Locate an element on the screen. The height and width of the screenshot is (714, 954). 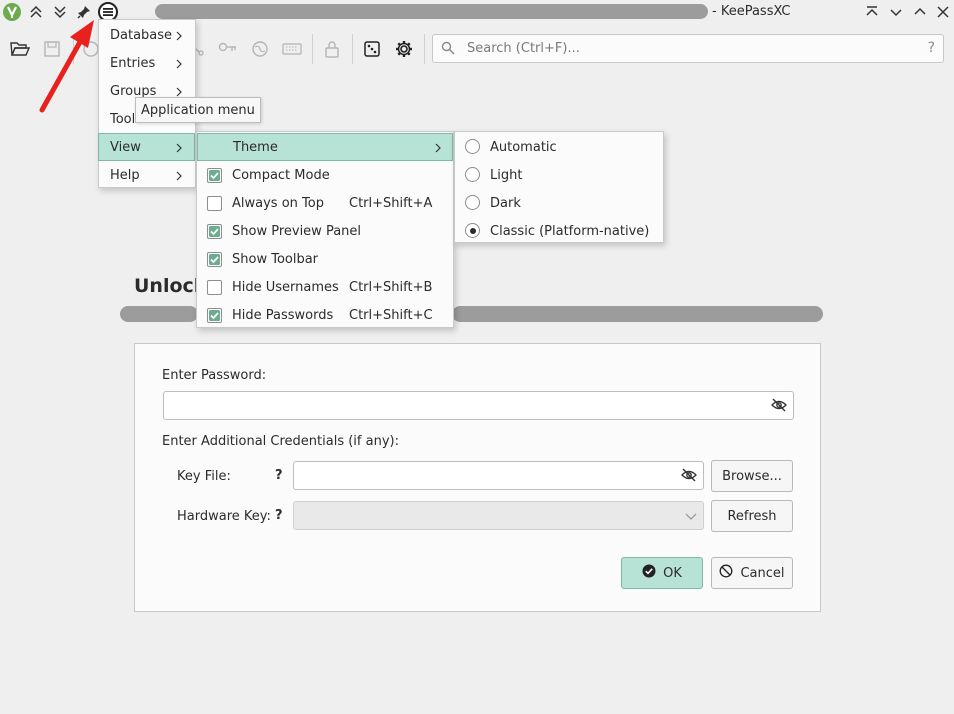
lock-database-icon is located at coordinates (332, 49).